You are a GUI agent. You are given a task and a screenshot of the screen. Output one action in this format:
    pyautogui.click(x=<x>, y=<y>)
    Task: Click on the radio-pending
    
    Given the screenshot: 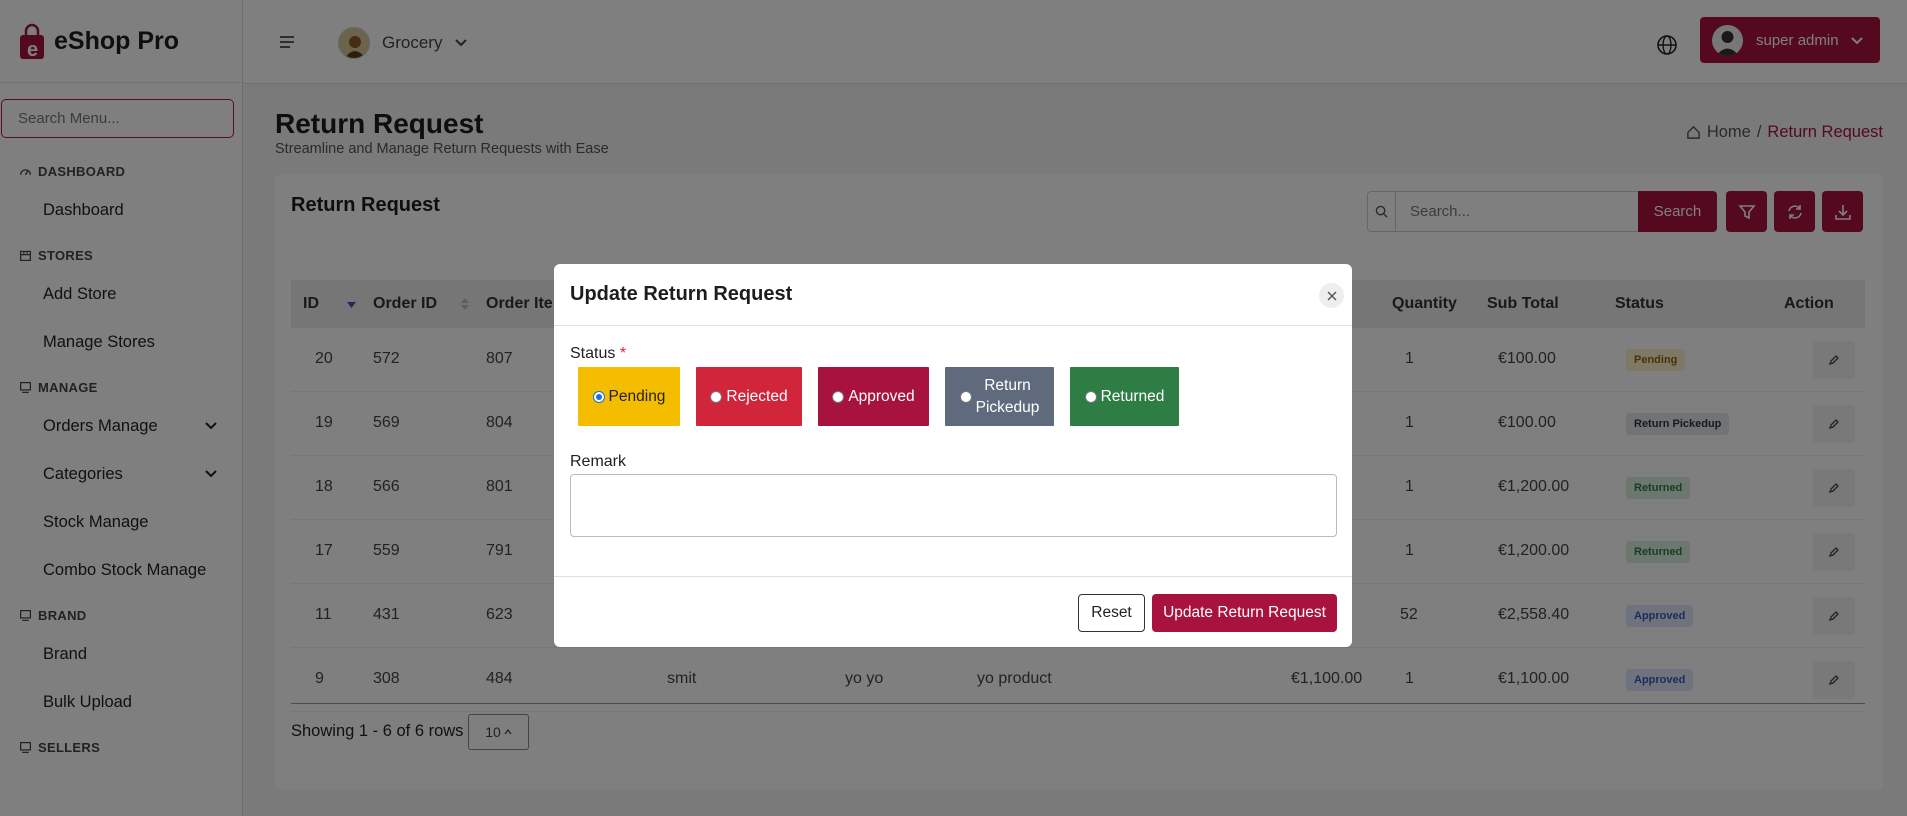 What is the action you would take?
    pyautogui.click(x=598, y=396)
    